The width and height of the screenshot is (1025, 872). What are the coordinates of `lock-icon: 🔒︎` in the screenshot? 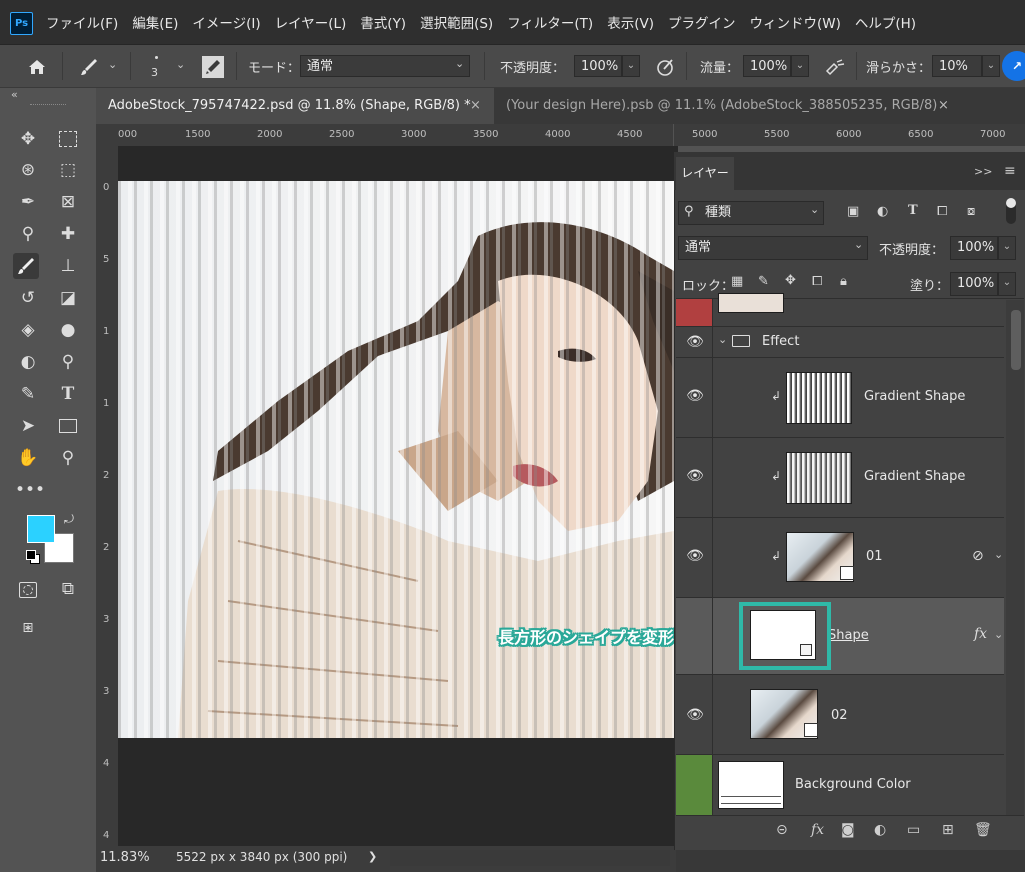 It's located at (843, 281).